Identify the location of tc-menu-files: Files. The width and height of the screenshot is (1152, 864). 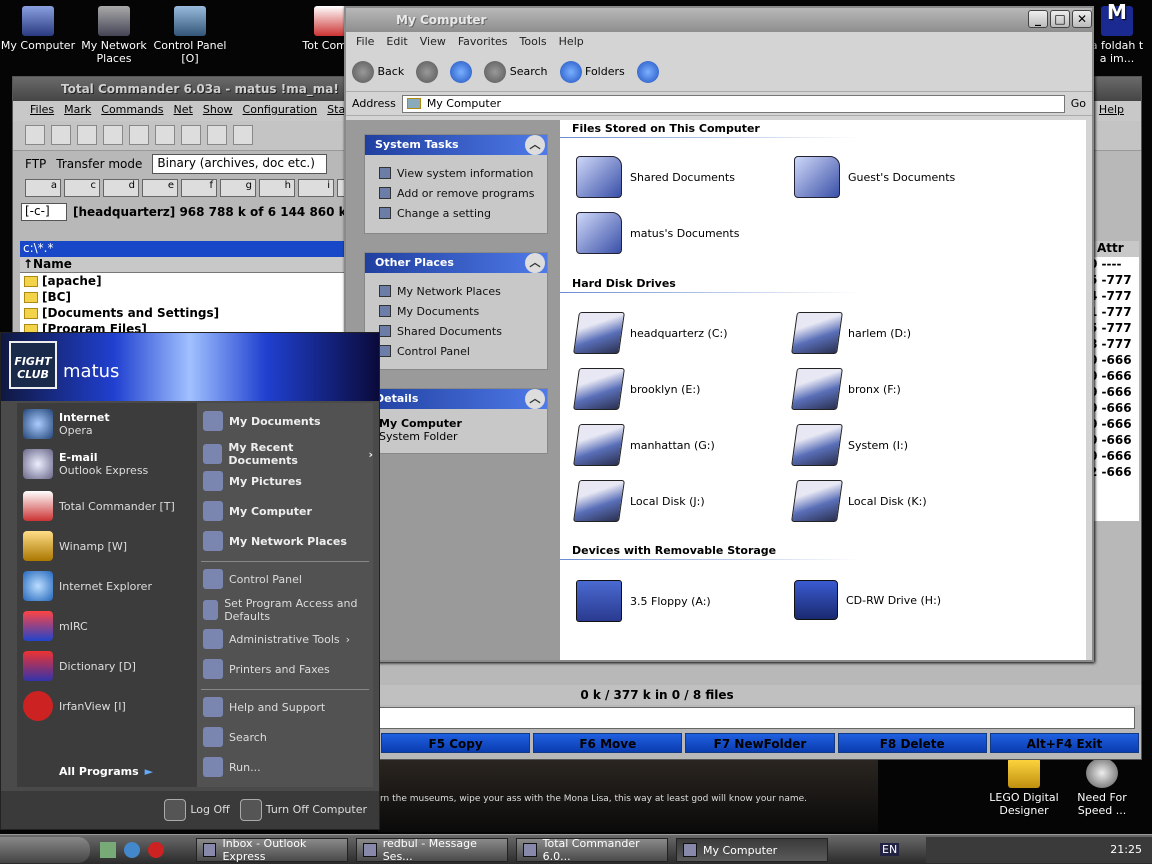
(42, 111).